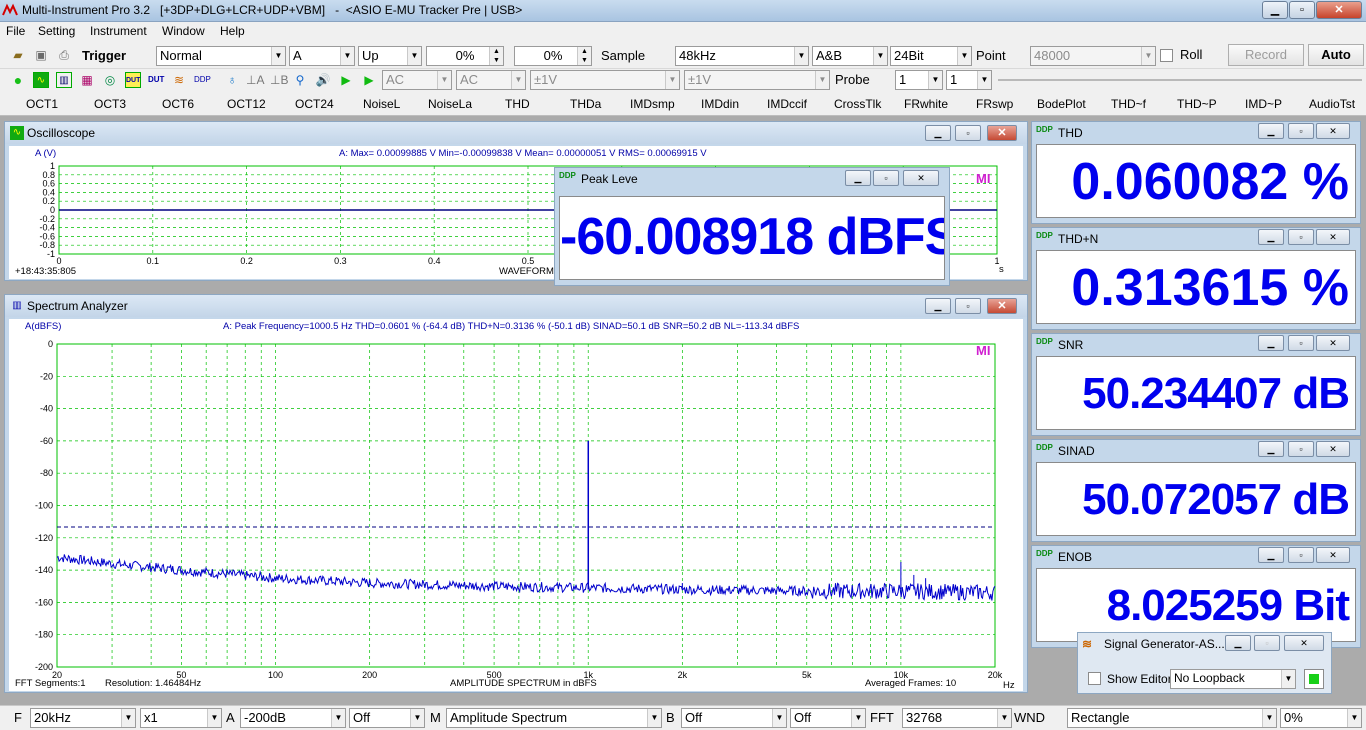 This screenshot has width=1366, height=730. What do you see at coordinates (390, 56) in the screenshot?
I see `trigger-edge-select: Up ▼` at bounding box center [390, 56].